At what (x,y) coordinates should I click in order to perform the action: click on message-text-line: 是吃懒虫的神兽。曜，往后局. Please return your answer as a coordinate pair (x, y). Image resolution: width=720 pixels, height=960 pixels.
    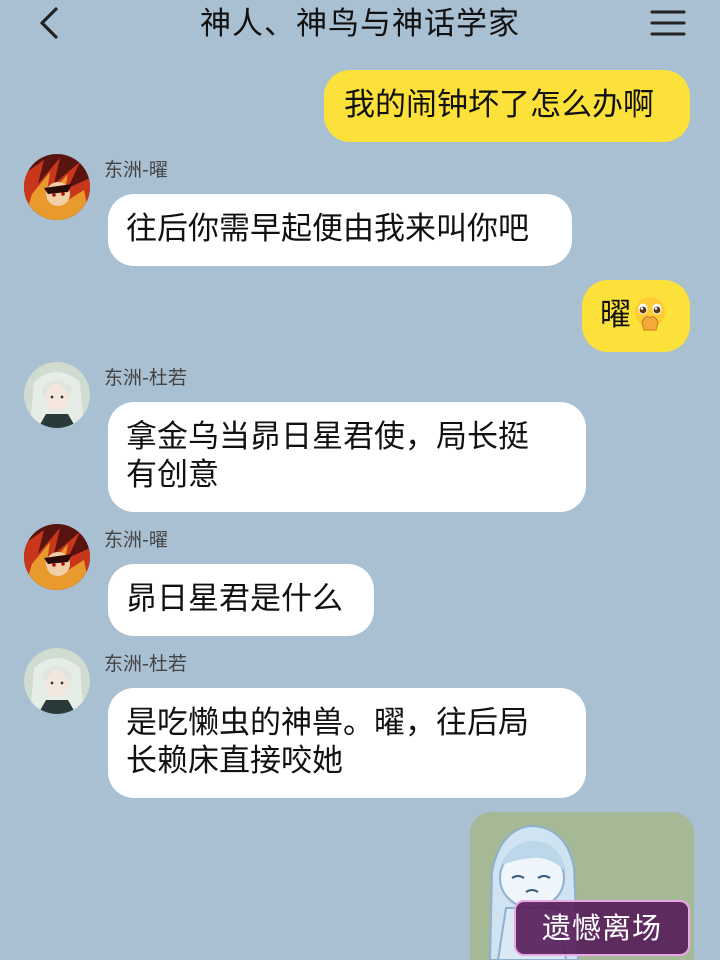
    Looking at the image, I should click on (327, 723).